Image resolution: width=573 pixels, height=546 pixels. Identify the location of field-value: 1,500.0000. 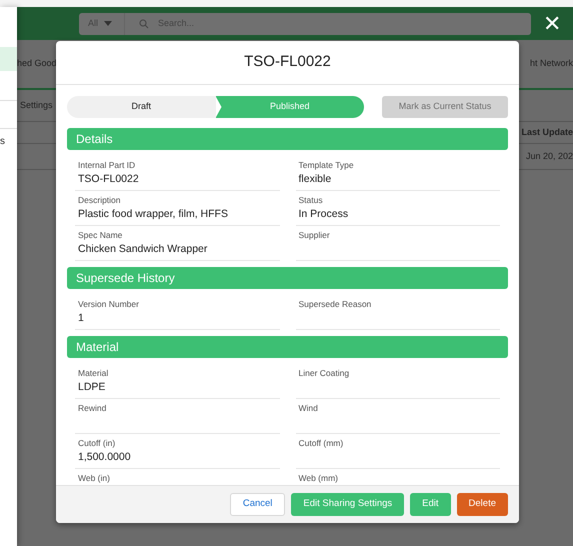
(105, 457).